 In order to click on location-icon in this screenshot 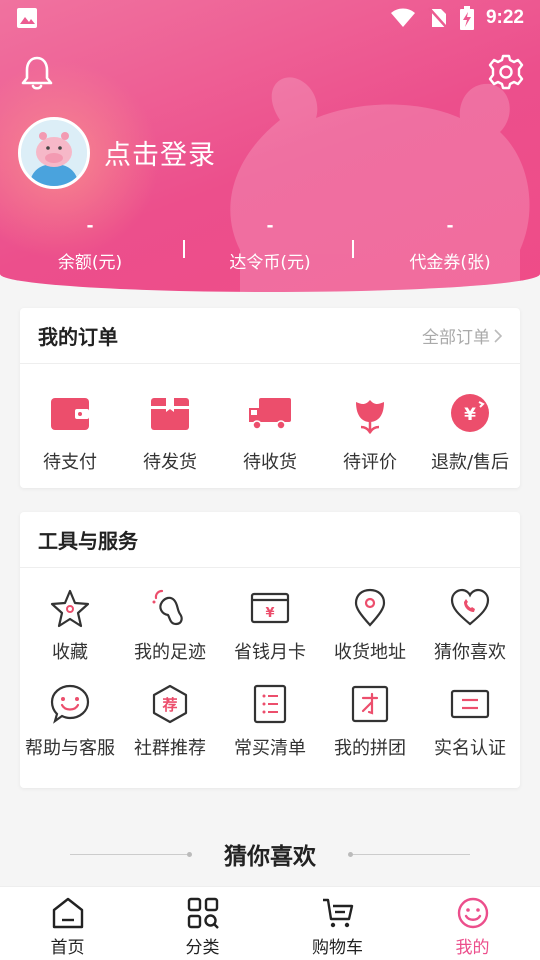, I will do `click(370, 607)`.